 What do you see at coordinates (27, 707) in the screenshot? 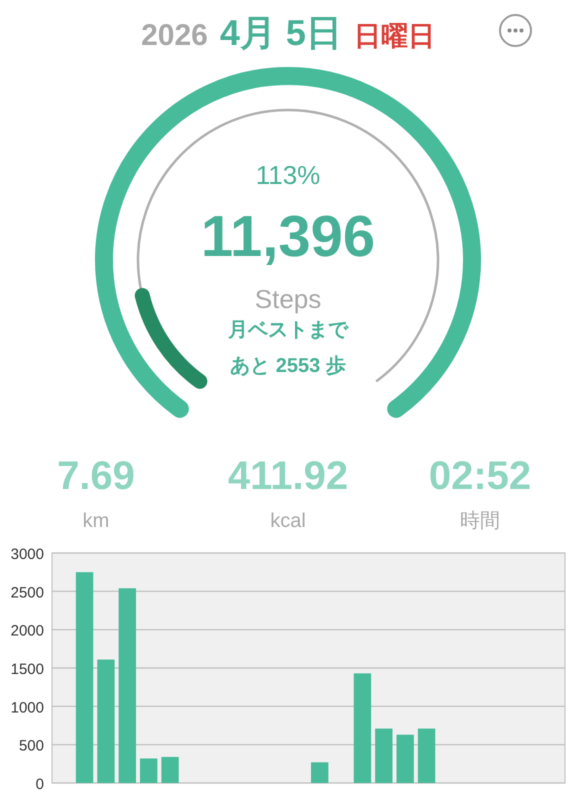
I see `y-tick-label: 1000` at bounding box center [27, 707].